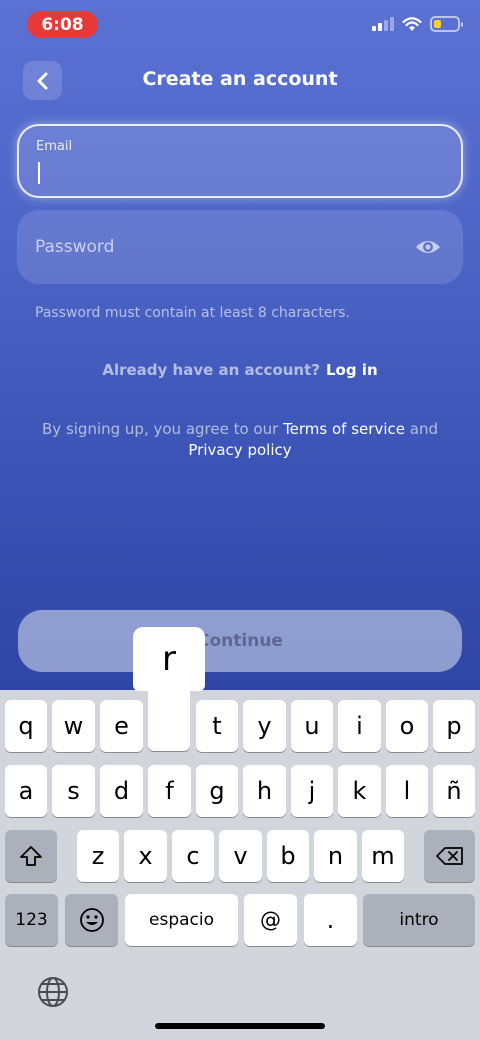 This screenshot has height=1039, width=480. What do you see at coordinates (73, 791) in the screenshot?
I see `key-s: s` at bounding box center [73, 791].